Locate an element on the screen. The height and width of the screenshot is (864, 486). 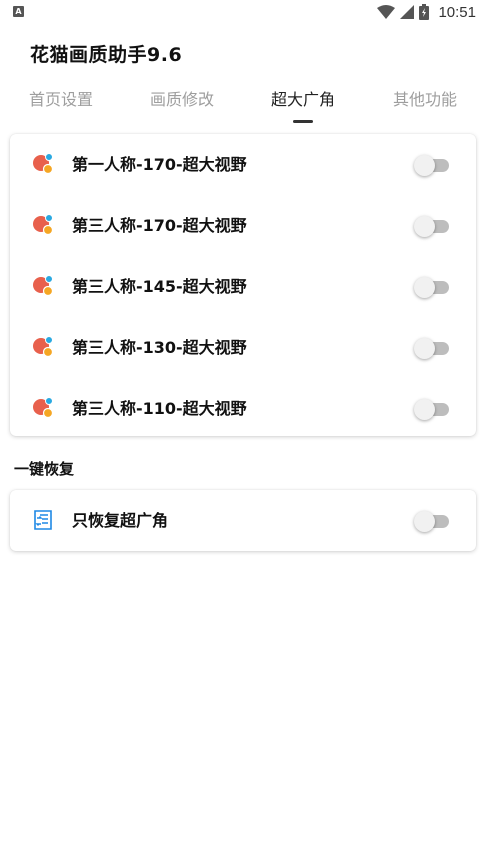
battery-icon is located at coordinates (424, 12).